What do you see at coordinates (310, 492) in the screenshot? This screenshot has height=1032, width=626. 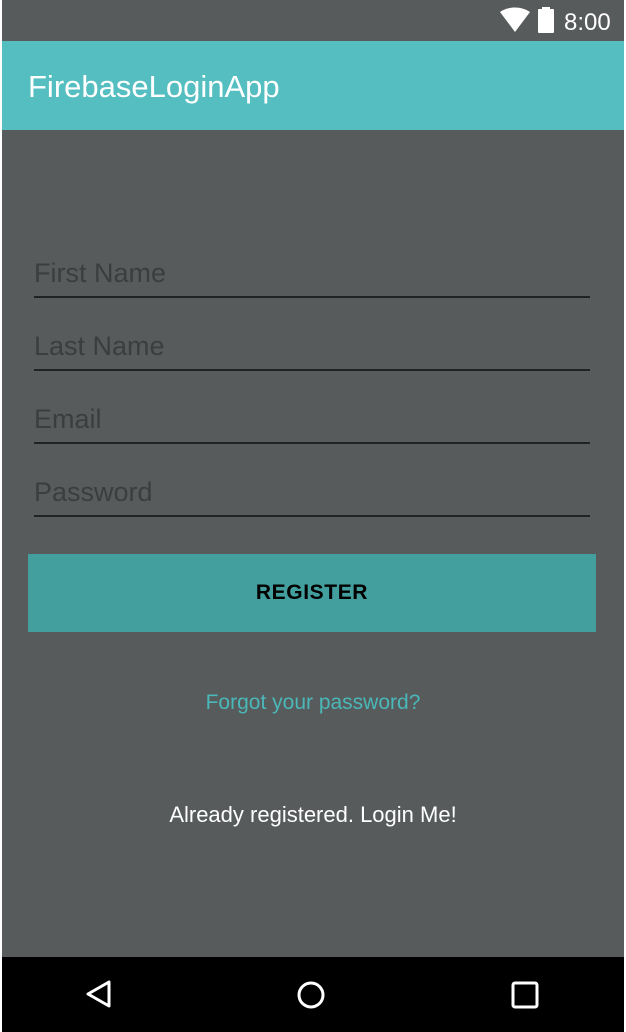 I see `password-input` at bounding box center [310, 492].